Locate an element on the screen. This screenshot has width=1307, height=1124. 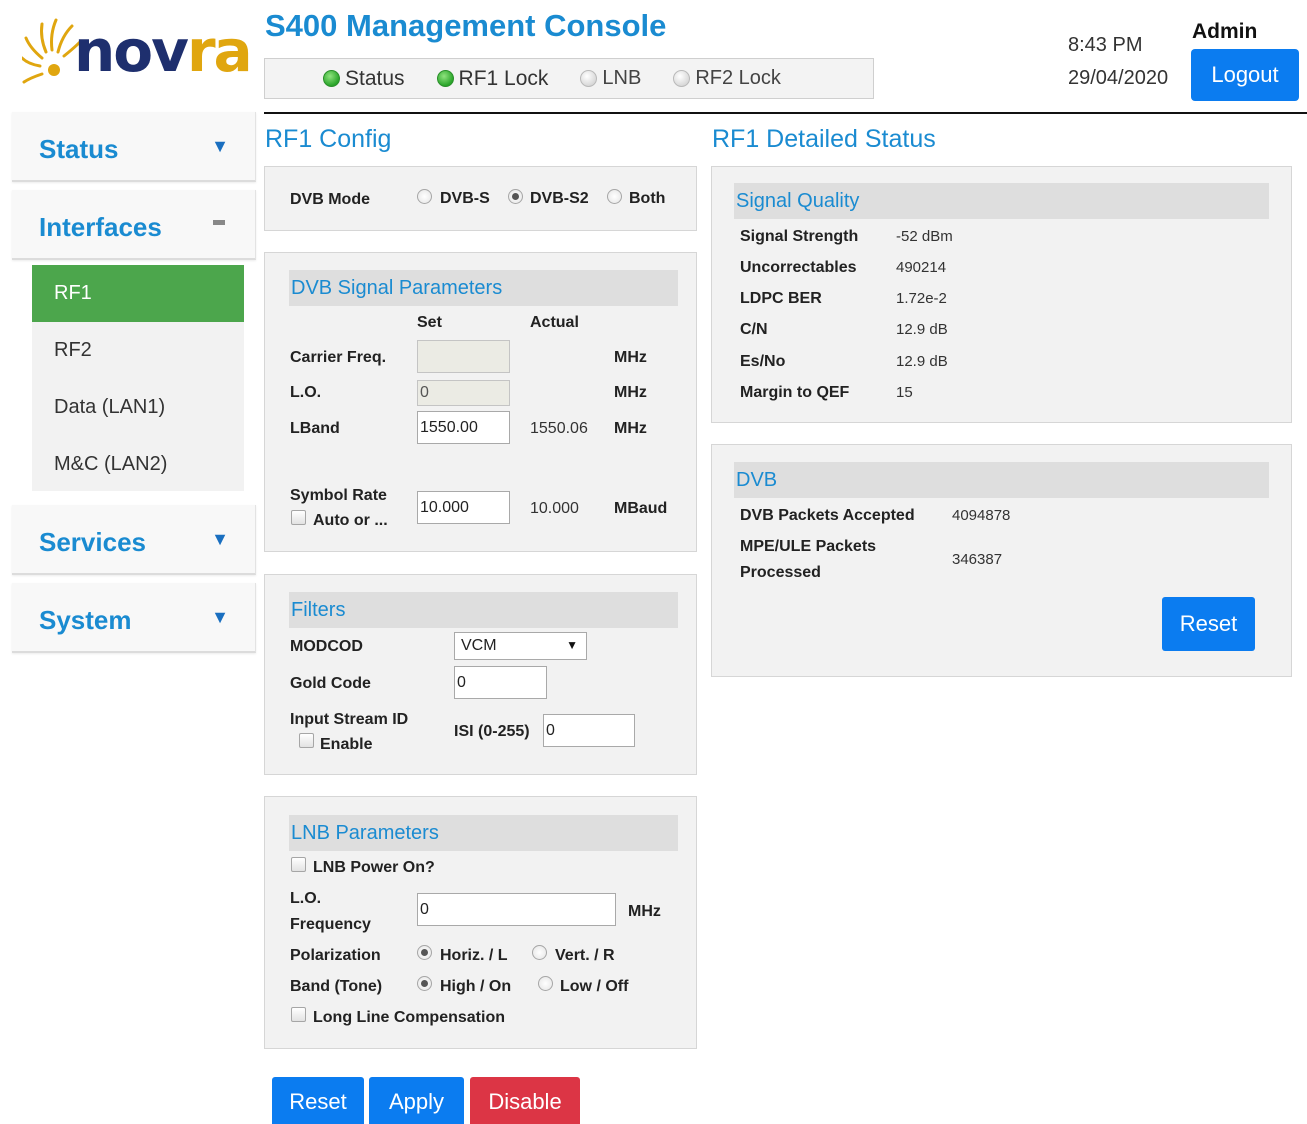
sidebar-section-system: System ▼ is located at coordinates (134, 618).